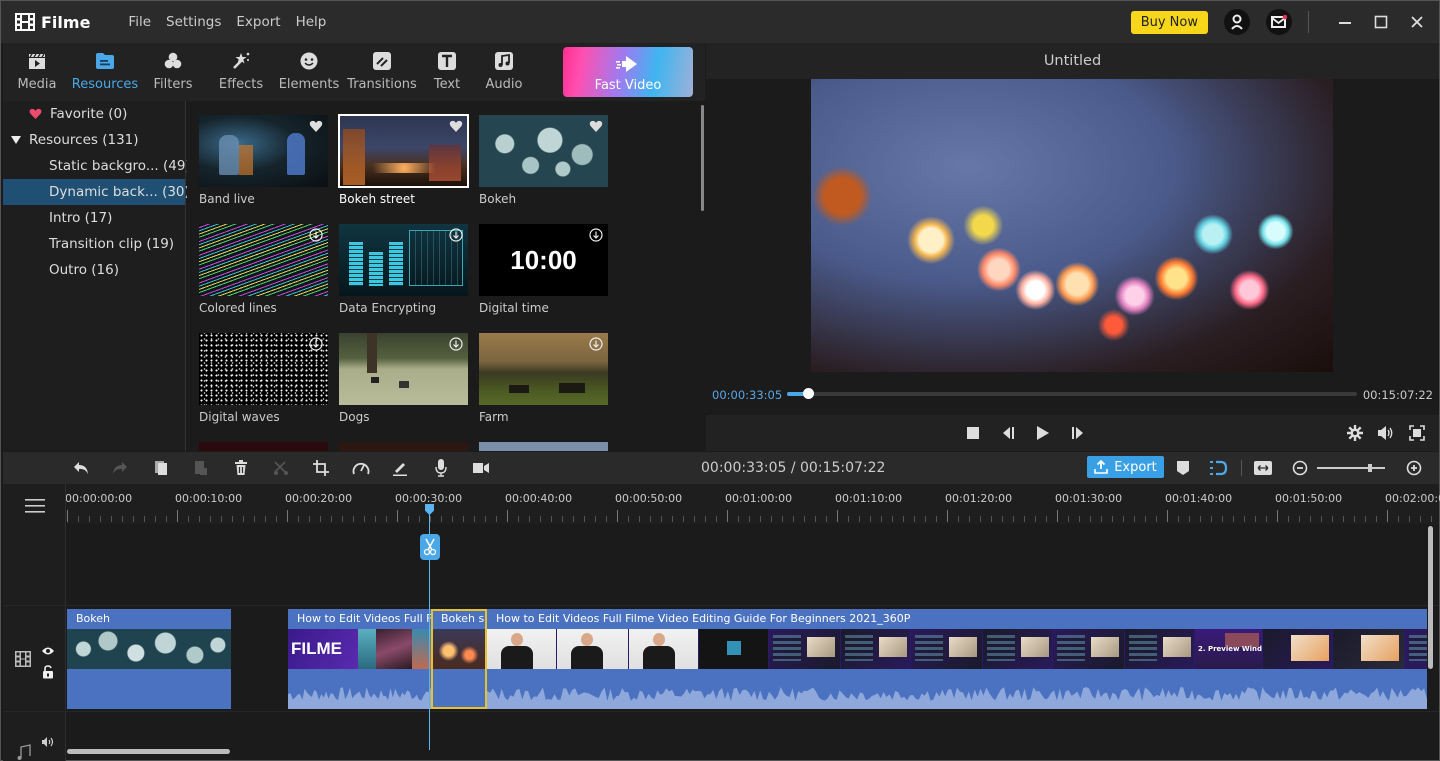  I want to click on resource-card-colored-lines: Colored lines, so click(263, 269).